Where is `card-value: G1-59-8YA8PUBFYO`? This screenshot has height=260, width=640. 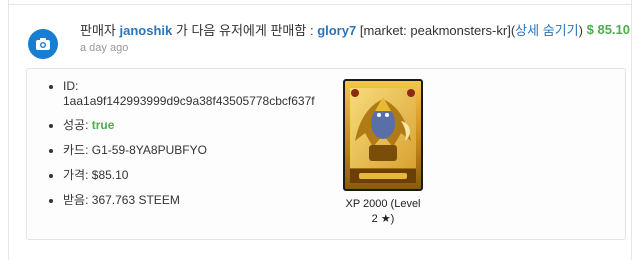
card-value: G1-59-8YA8PUBFYO is located at coordinates (149, 150).